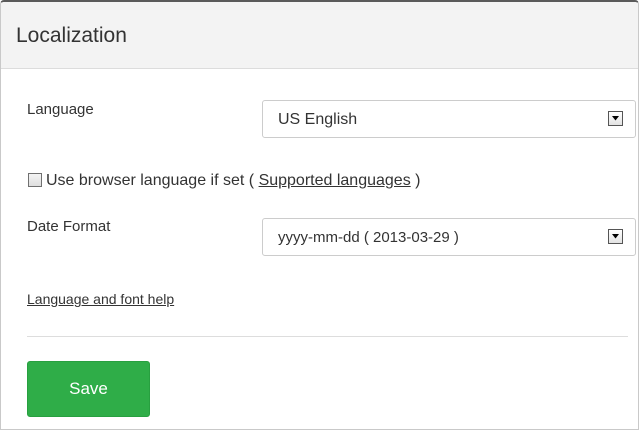 This screenshot has width=641, height=430. Describe the element at coordinates (318, 119) in the screenshot. I see `language-select-value: US English` at that location.